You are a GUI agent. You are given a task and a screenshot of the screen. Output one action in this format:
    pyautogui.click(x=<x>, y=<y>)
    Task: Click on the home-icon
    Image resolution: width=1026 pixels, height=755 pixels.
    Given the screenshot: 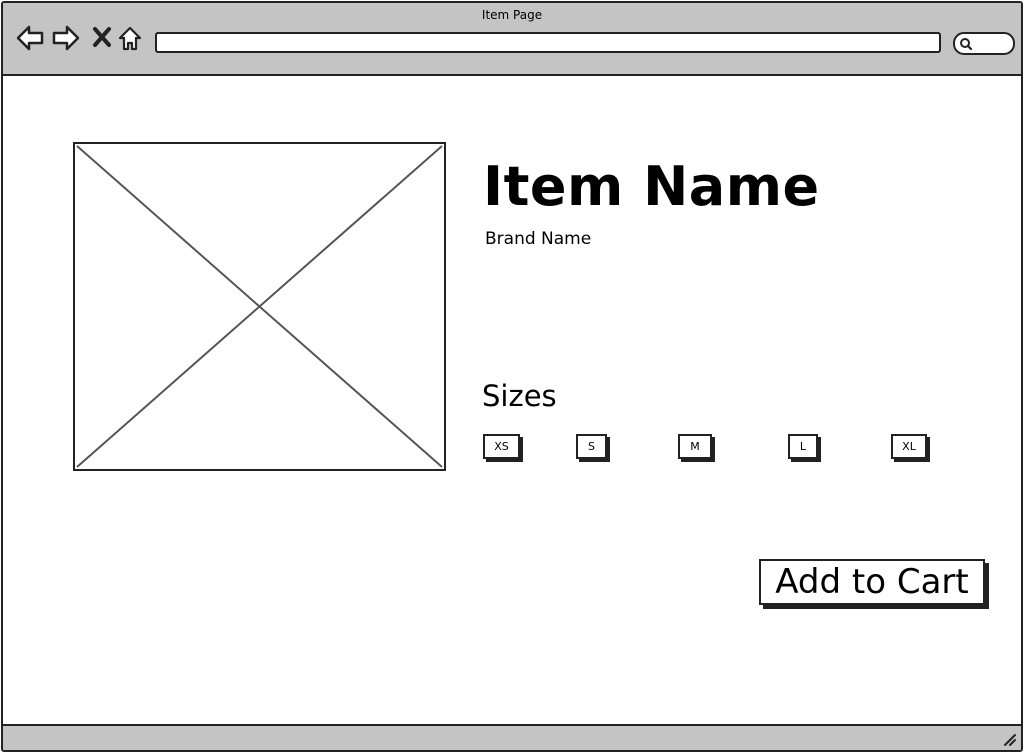 What is the action you would take?
    pyautogui.click(x=130, y=38)
    